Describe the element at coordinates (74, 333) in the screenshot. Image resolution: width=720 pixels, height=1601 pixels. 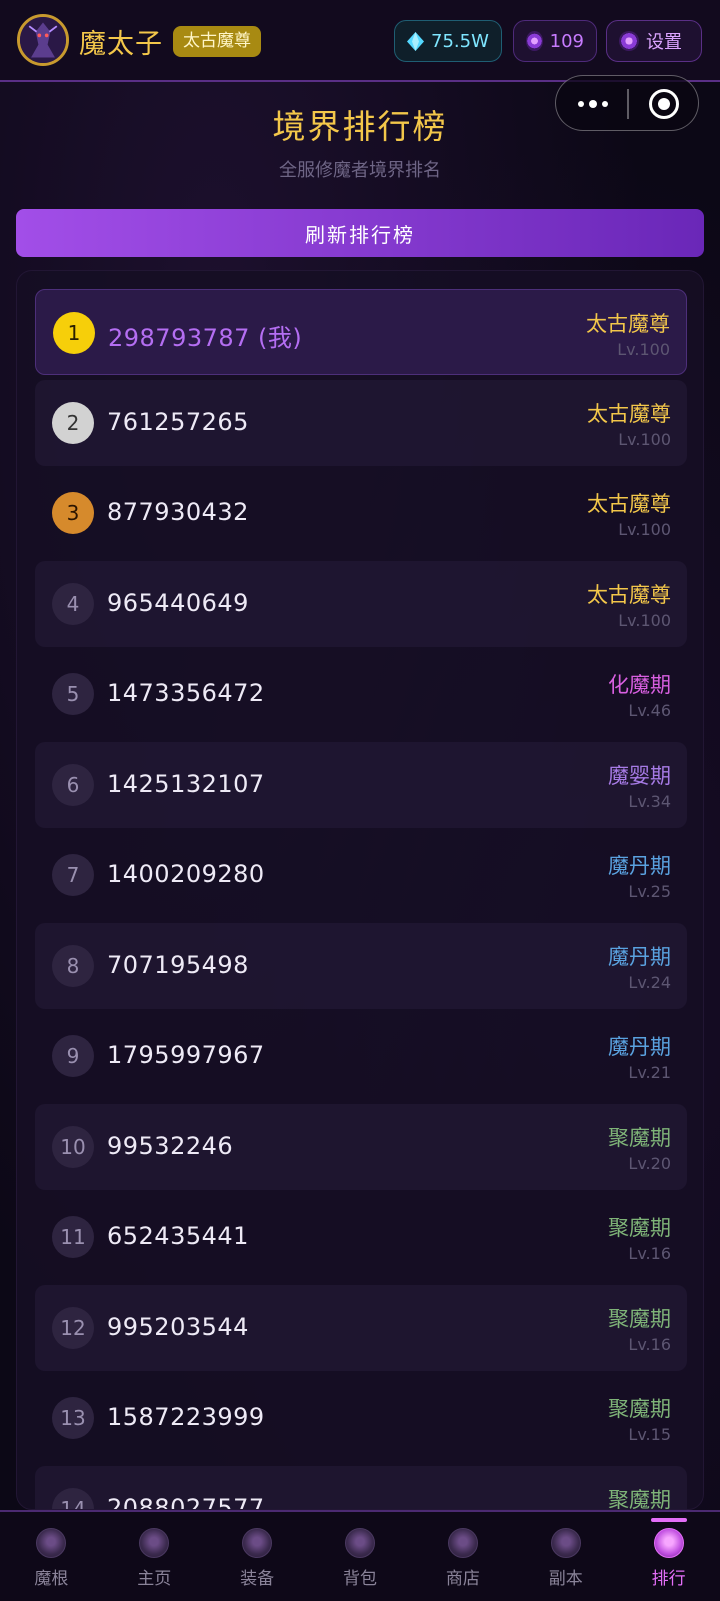
I see `rank-badge: 1` at that location.